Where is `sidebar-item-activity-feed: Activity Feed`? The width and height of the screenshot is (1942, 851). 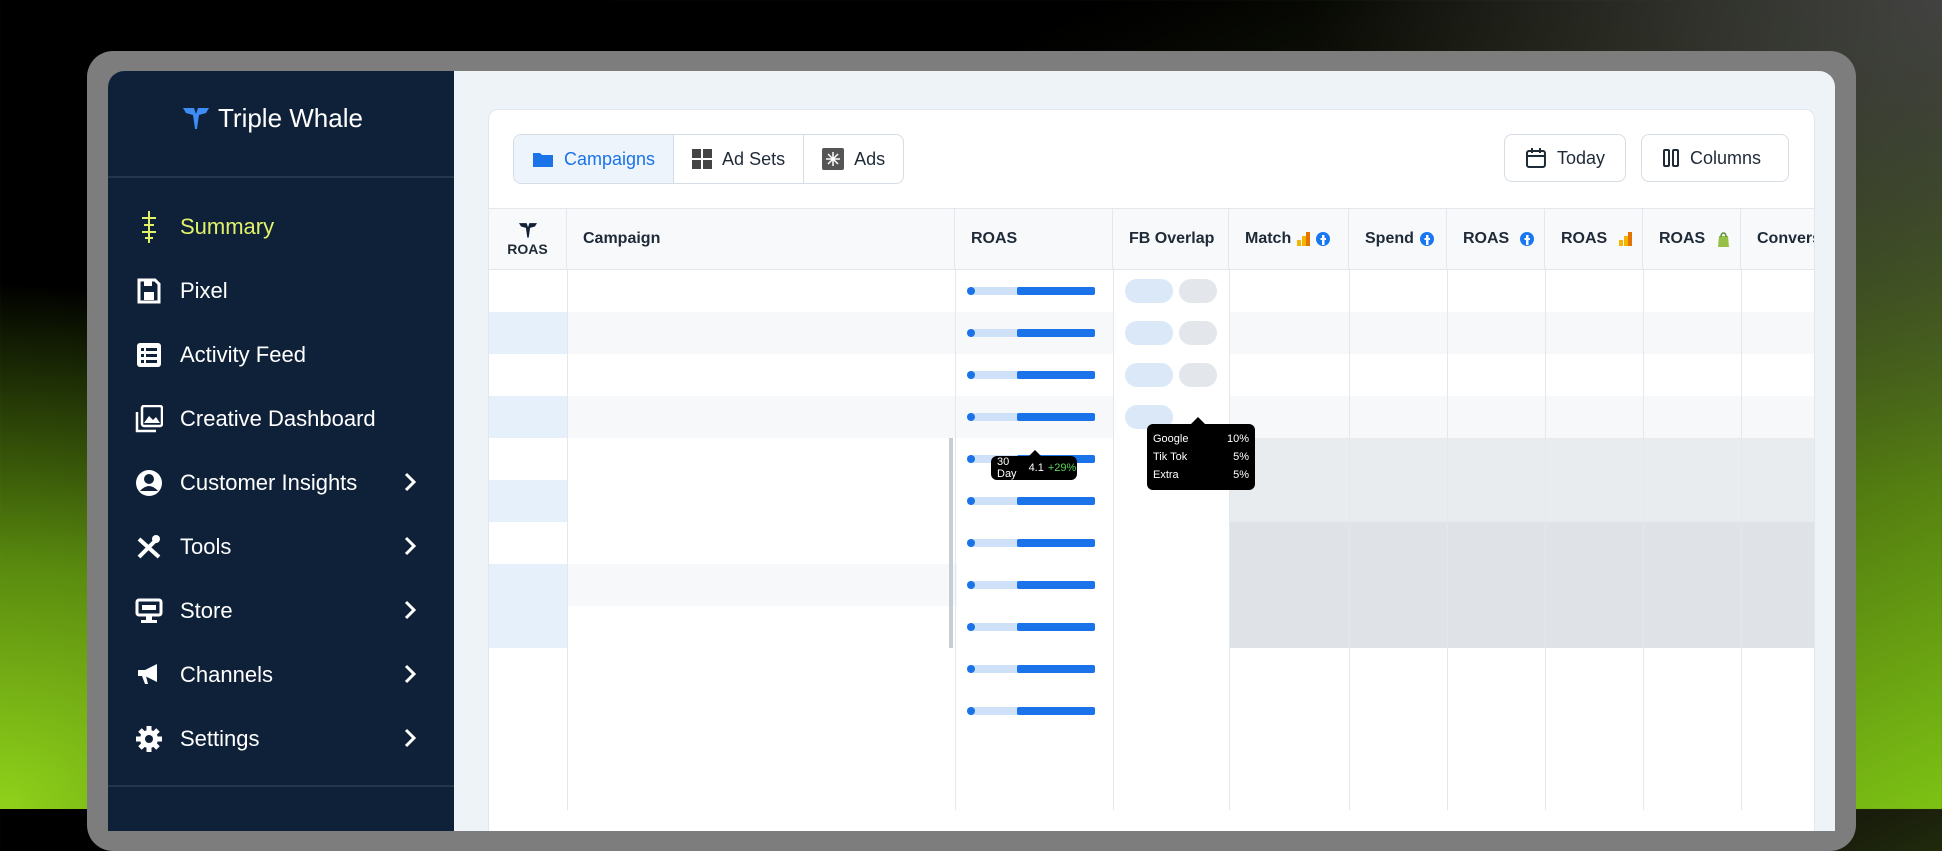 sidebar-item-activity-feed: Activity Feed is located at coordinates (282, 355).